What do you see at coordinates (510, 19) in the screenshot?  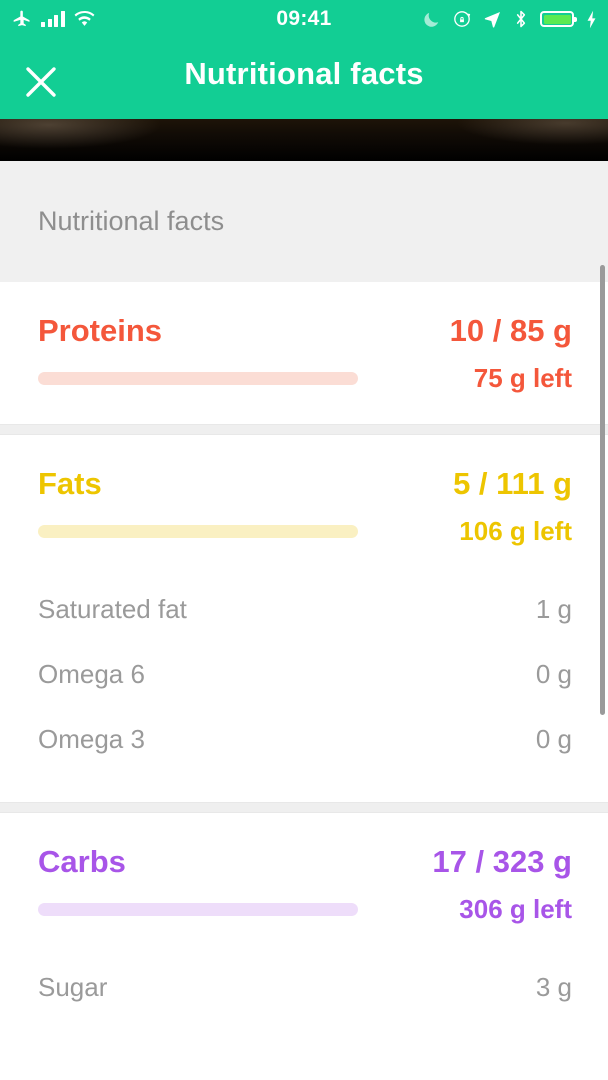 I see `status-bar-right-icons` at bounding box center [510, 19].